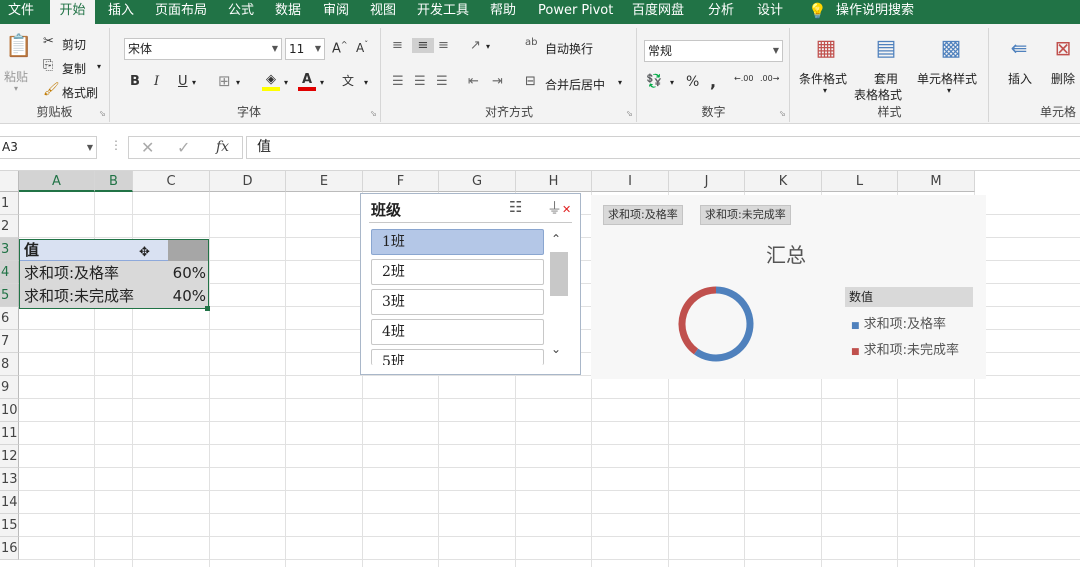 The width and height of the screenshot is (1080, 567). I want to click on format-painter-button: 格式刷, so click(80, 92).